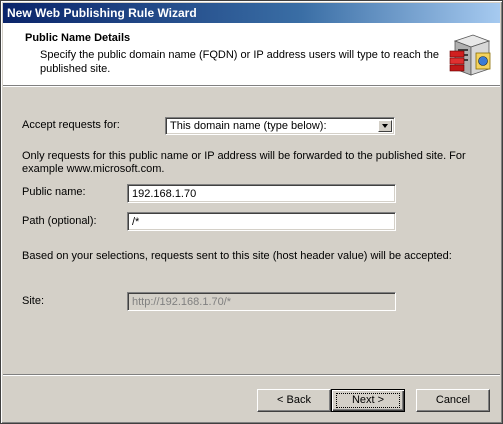 Image resolution: width=503 pixels, height=424 pixels. I want to click on accept-requests-dropdown: This domain name (type below):, so click(280, 126).